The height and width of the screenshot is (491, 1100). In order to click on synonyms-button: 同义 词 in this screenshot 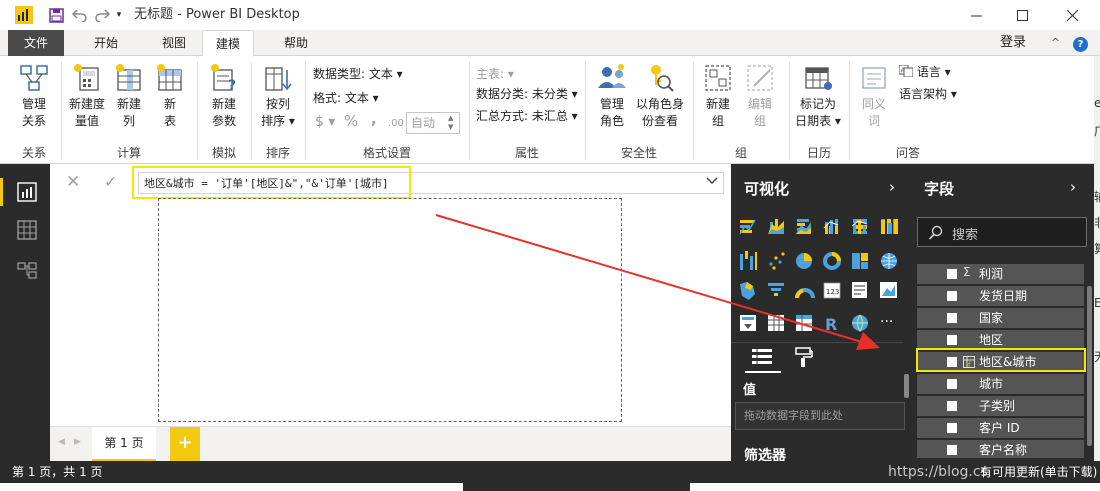, I will do `click(874, 96)`.